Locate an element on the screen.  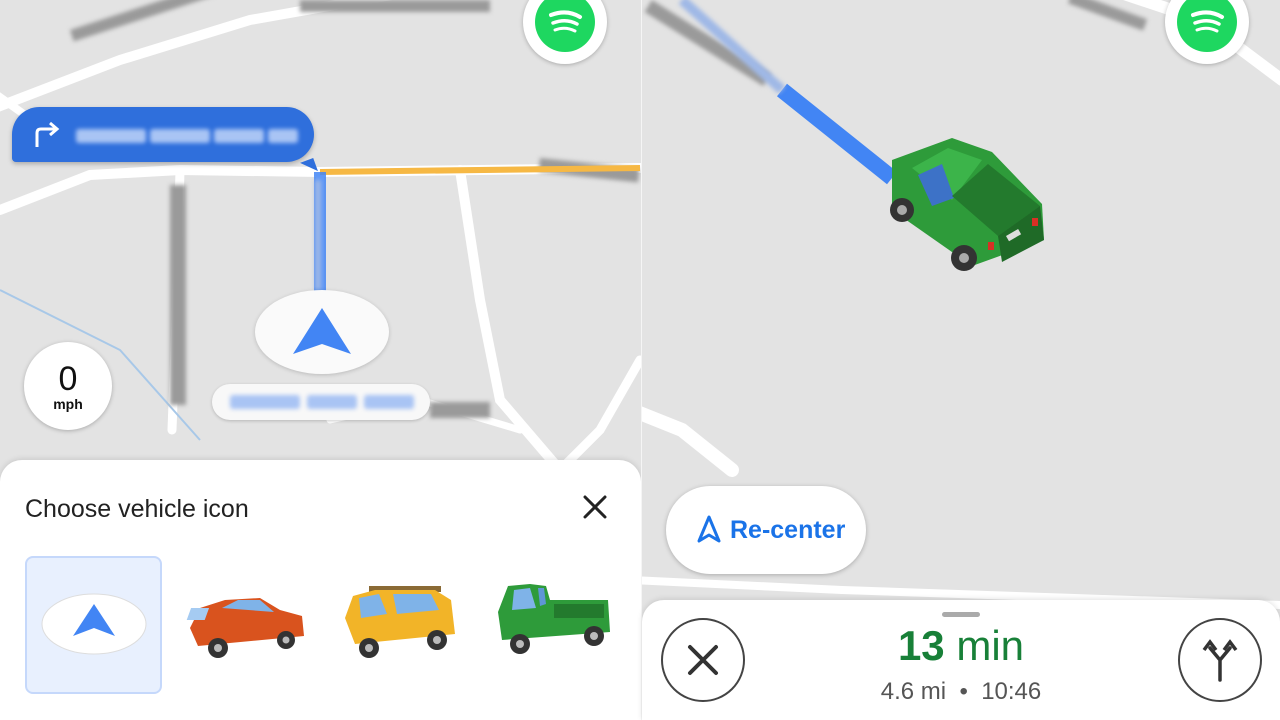
alternate-routes-button is located at coordinates (1220, 660).